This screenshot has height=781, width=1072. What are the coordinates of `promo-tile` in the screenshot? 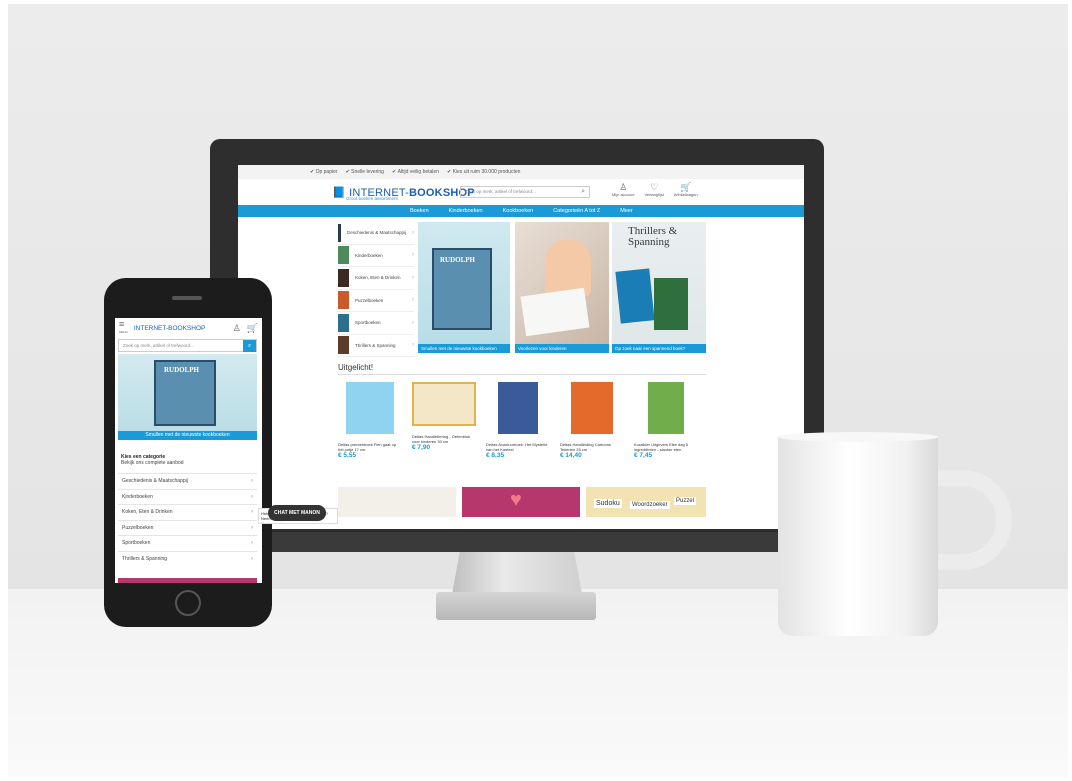 It's located at (397, 502).